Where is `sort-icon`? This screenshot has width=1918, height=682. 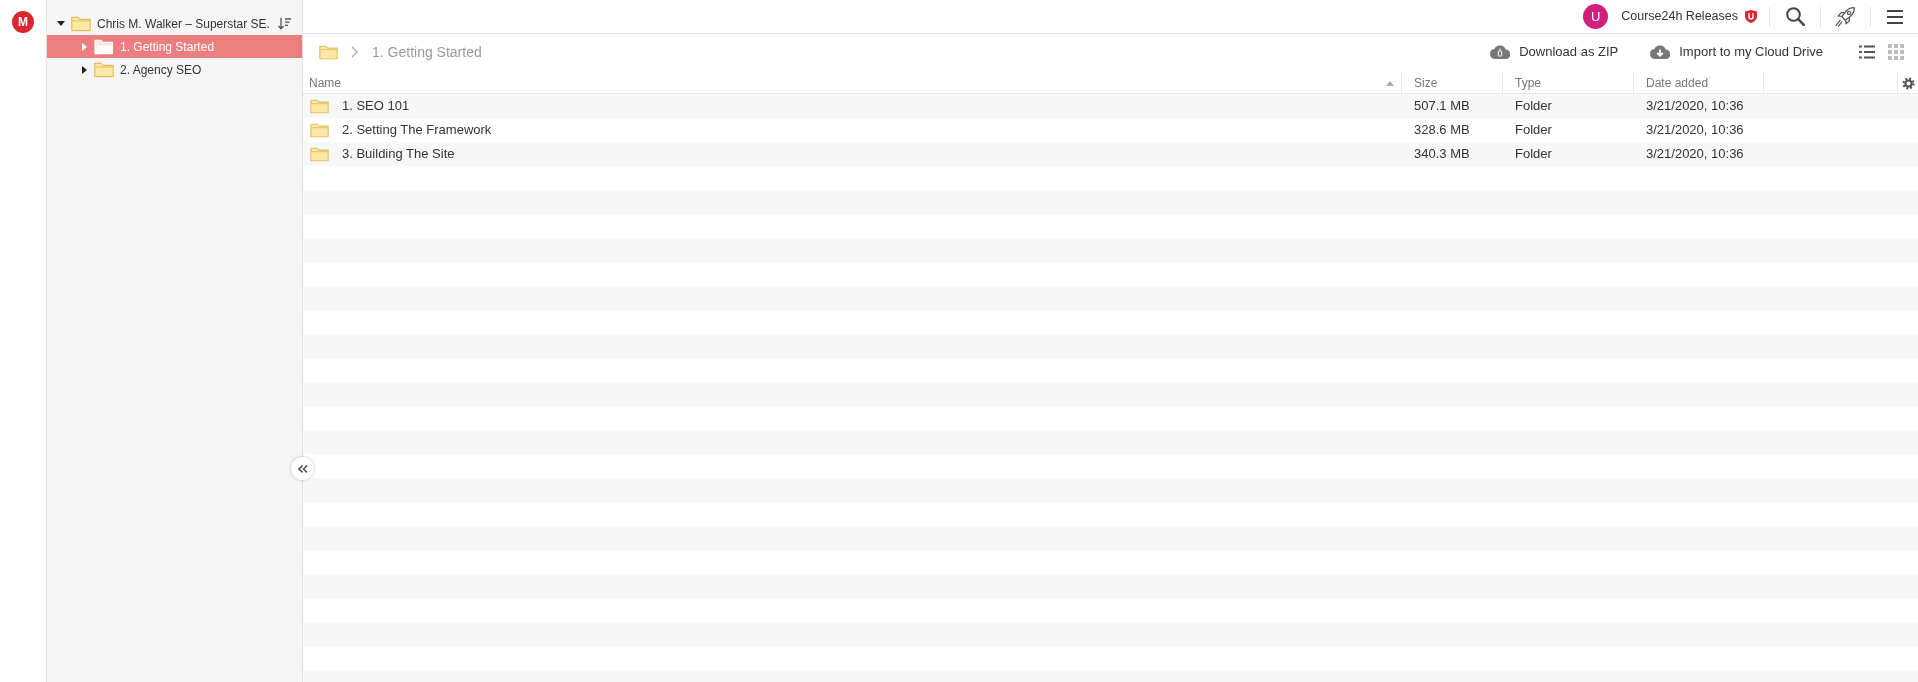
sort-icon is located at coordinates (284, 23).